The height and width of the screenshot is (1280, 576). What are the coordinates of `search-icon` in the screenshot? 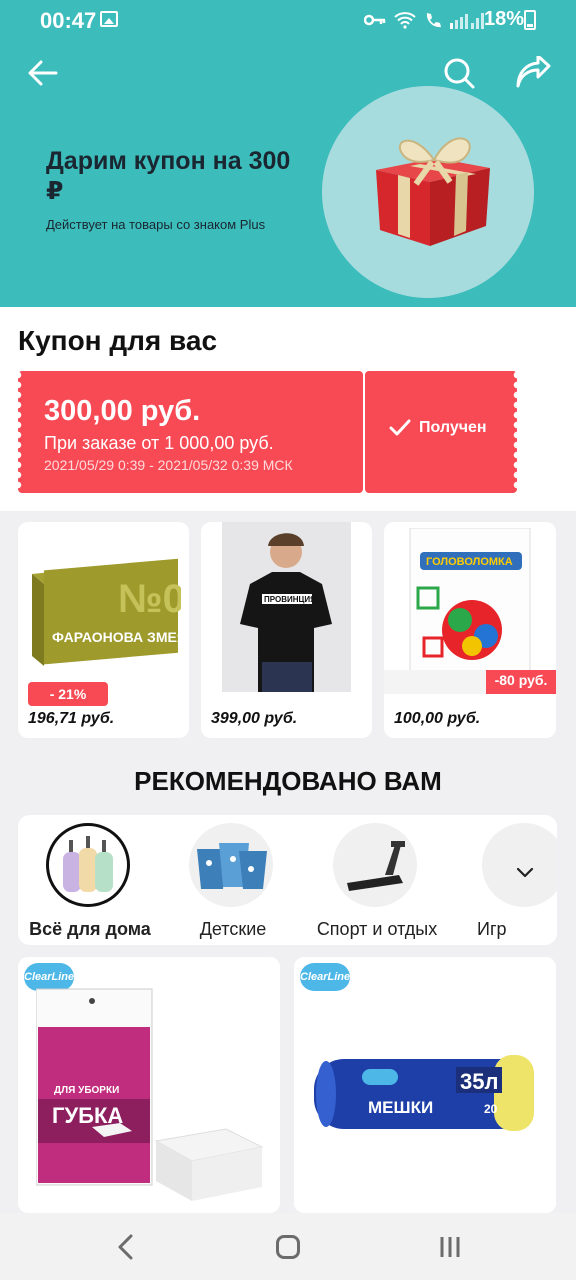 It's located at (459, 73).